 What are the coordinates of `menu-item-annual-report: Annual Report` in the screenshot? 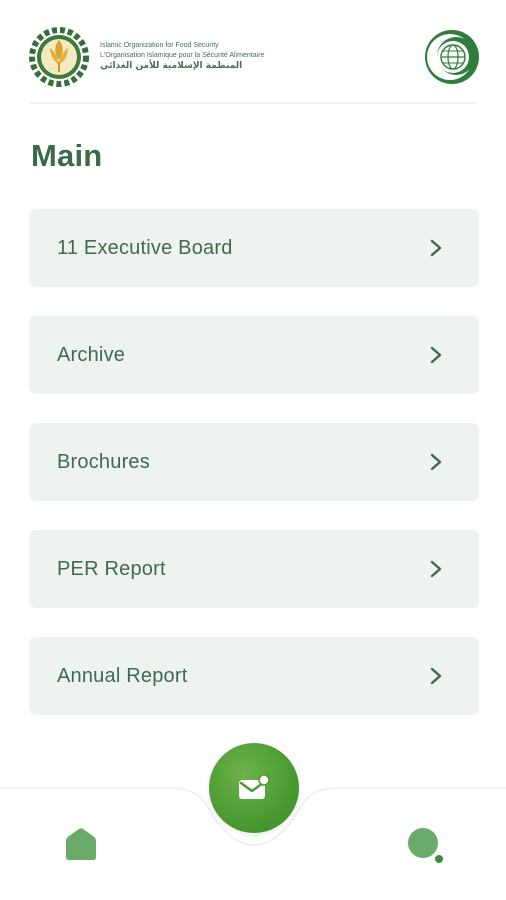 It's located at (254, 676).